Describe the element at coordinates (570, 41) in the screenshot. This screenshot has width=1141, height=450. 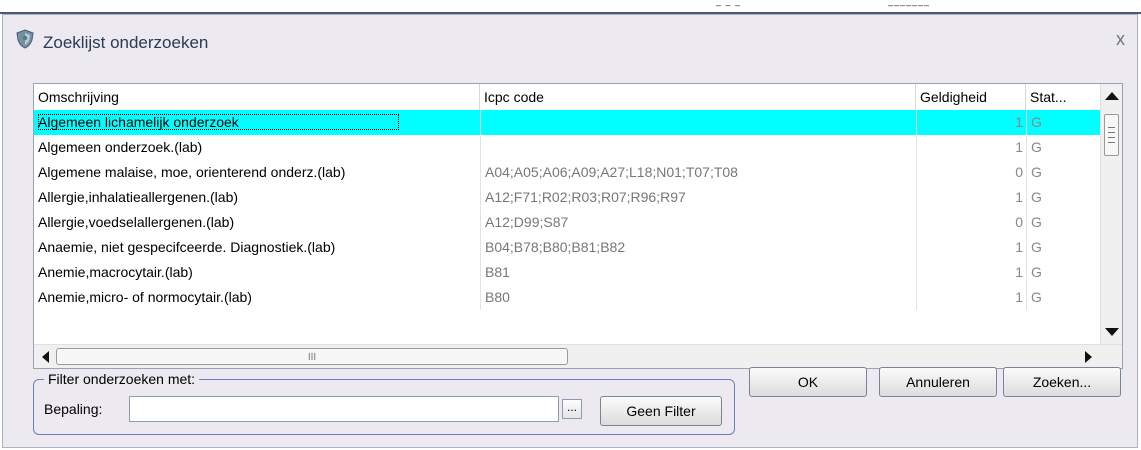
I see `title-bar: Zoeklijst onderzoeken x` at that location.